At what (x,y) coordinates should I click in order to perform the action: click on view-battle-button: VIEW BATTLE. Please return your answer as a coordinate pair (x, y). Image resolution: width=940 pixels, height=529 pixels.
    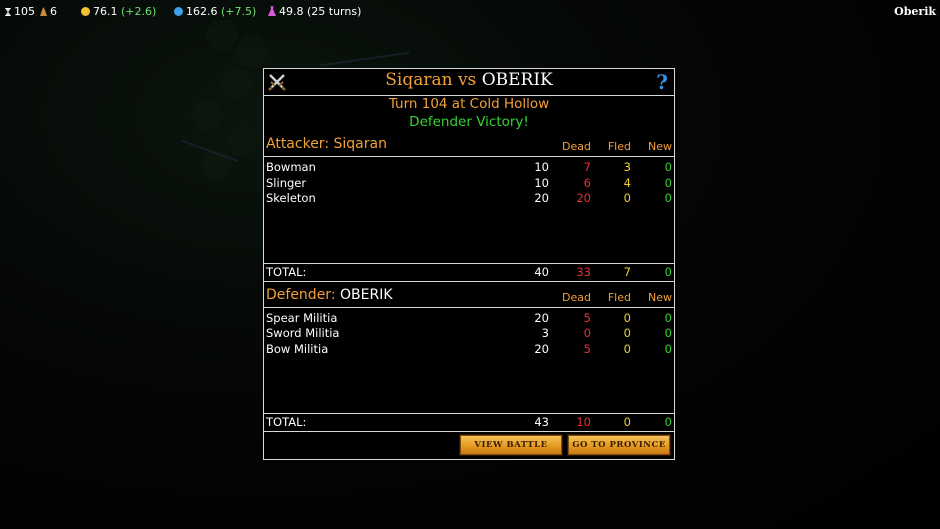
    Looking at the image, I should click on (511, 445).